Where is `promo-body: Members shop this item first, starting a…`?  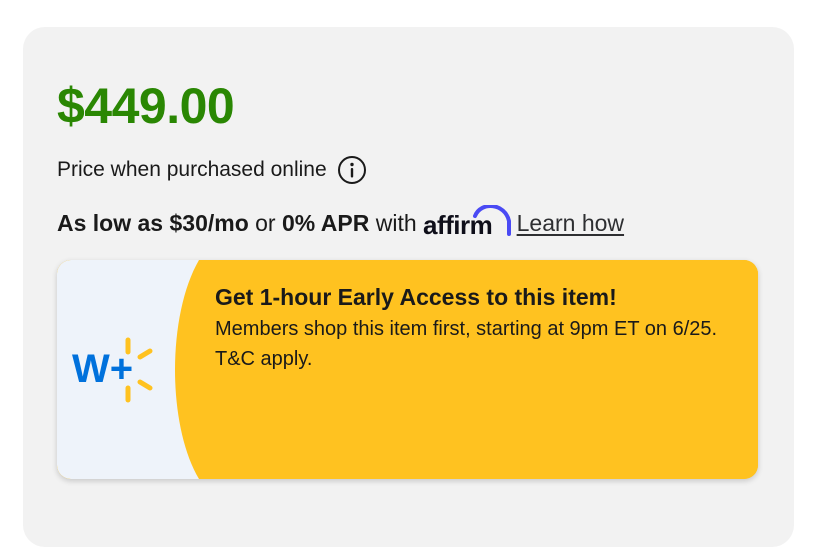
promo-body: Members shop this item first, starting a… is located at coordinates (466, 344).